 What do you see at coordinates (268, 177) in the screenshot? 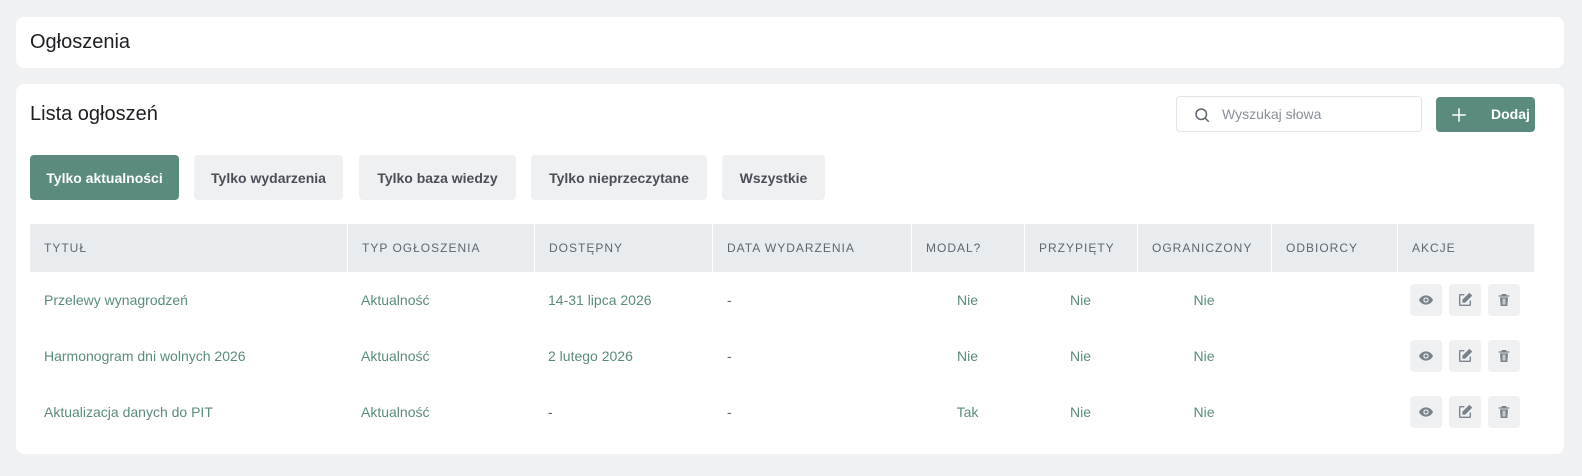
I see `filter-only-events: Tylko wydarzenia` at bounding box center [268, 177].